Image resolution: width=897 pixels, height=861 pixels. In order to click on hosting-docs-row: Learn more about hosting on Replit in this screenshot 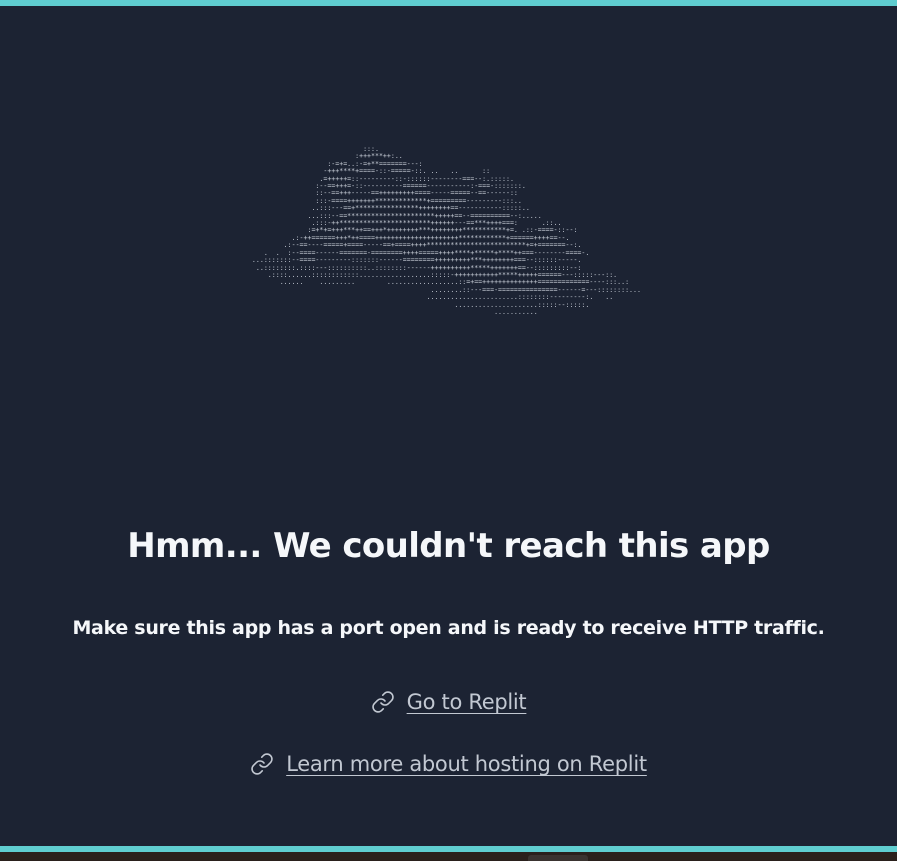, I will do `click(448, 764)`.